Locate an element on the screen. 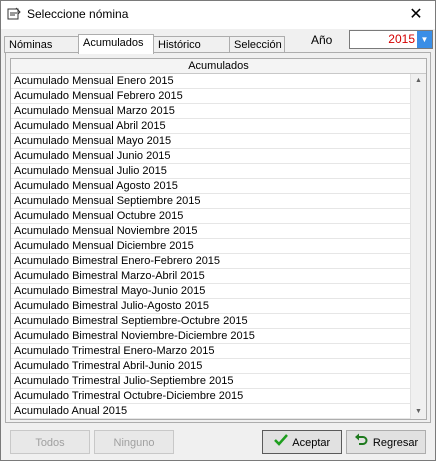  tab-label: Acumulados is located at coordinates (113, 43).